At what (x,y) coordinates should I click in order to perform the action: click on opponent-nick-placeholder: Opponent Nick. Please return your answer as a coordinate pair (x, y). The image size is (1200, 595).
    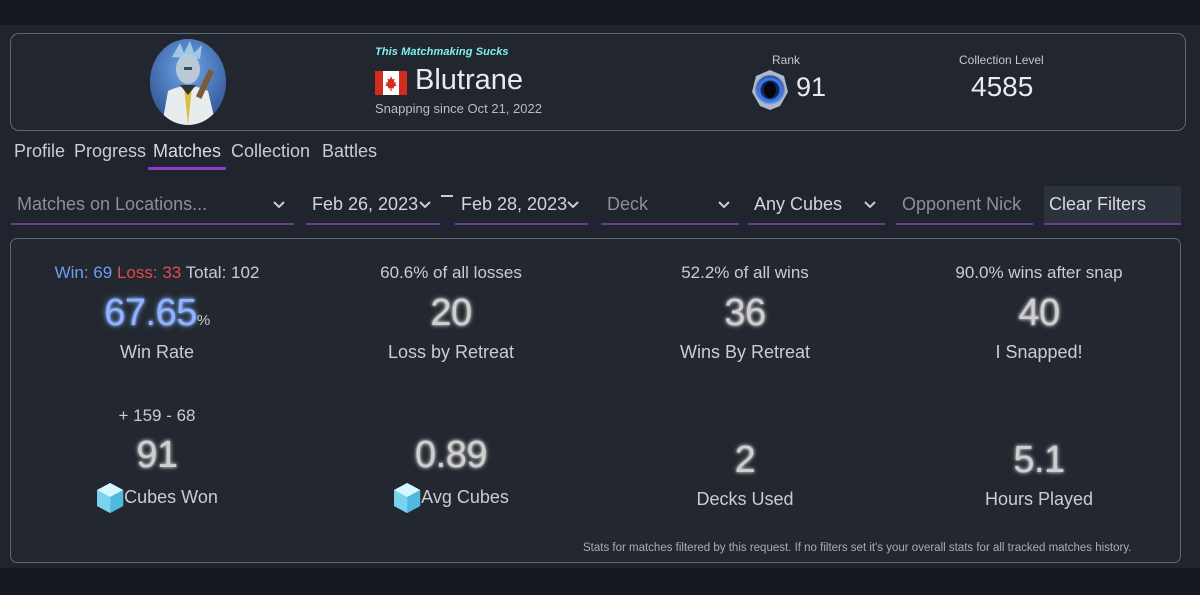
    Looking at the image, I should click on (962, 204).